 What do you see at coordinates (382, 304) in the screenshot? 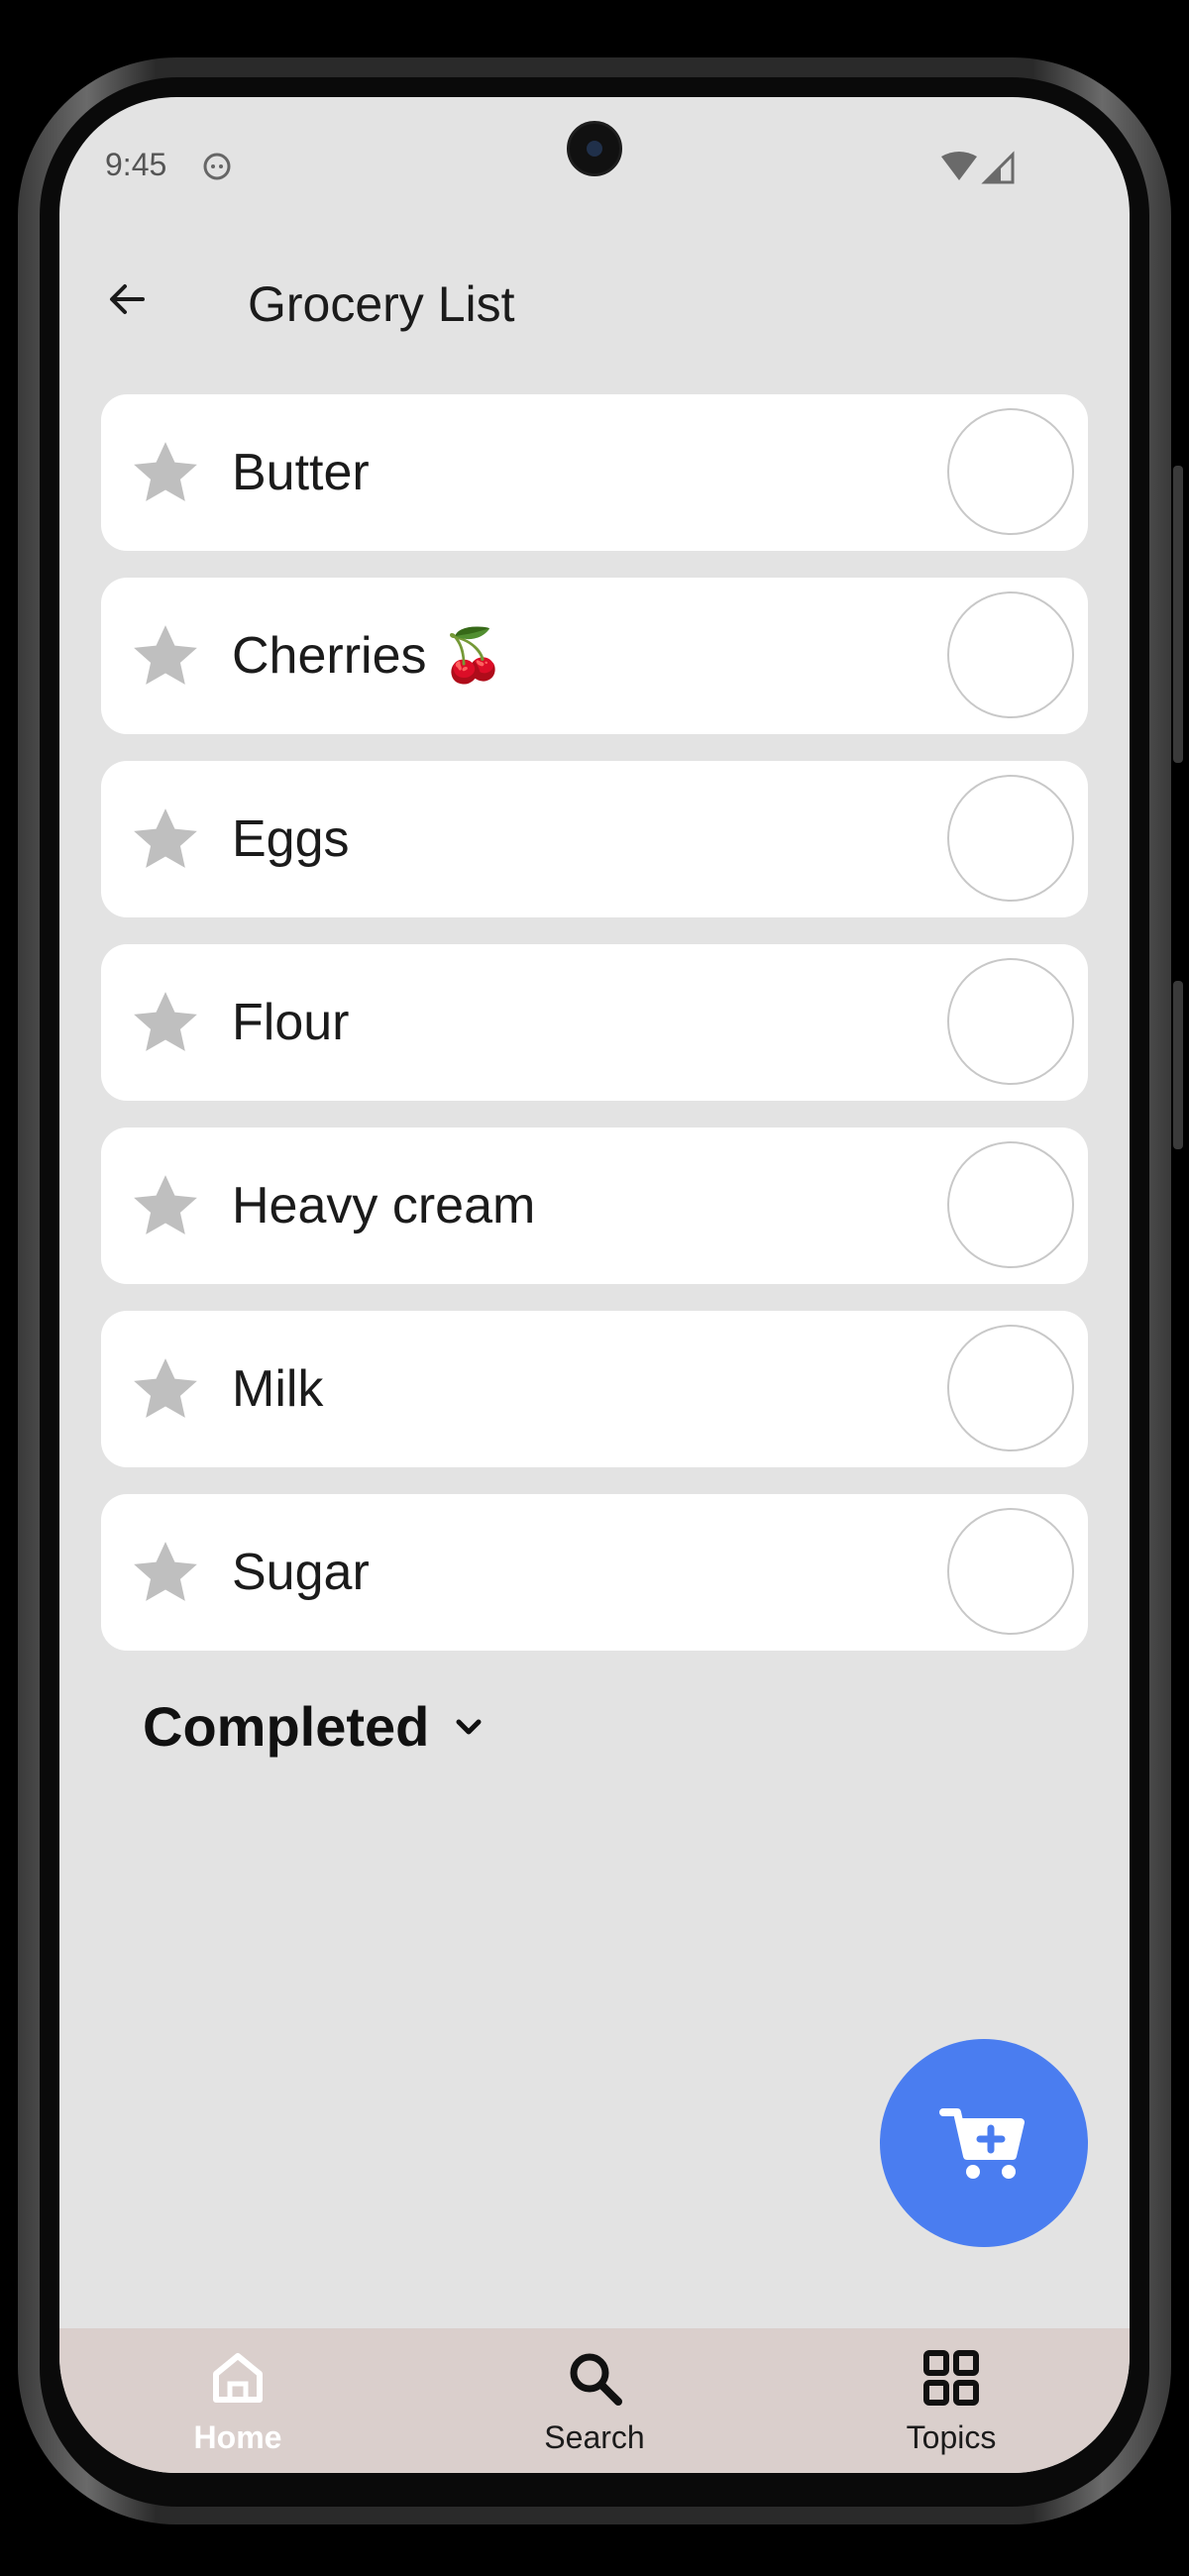
I see `page-title: Grocery List` at bounding box center [382, 304].